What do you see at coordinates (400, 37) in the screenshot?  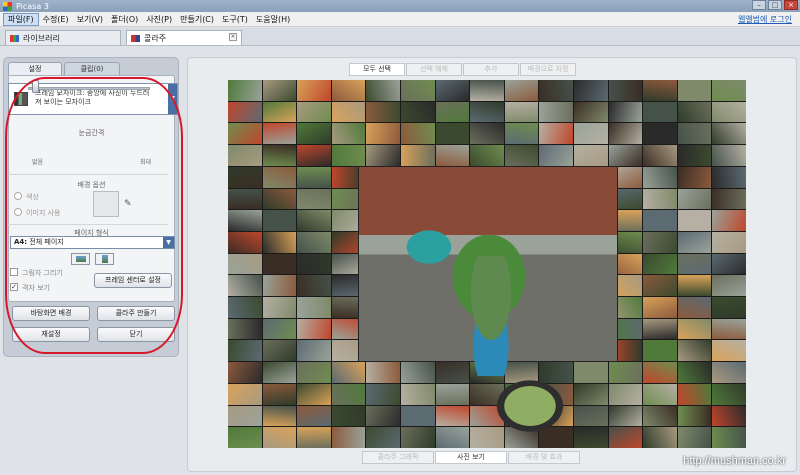 I see `document-tab-strip: 라이브러리 콜라주 ×` at bounding box center [400, 37].